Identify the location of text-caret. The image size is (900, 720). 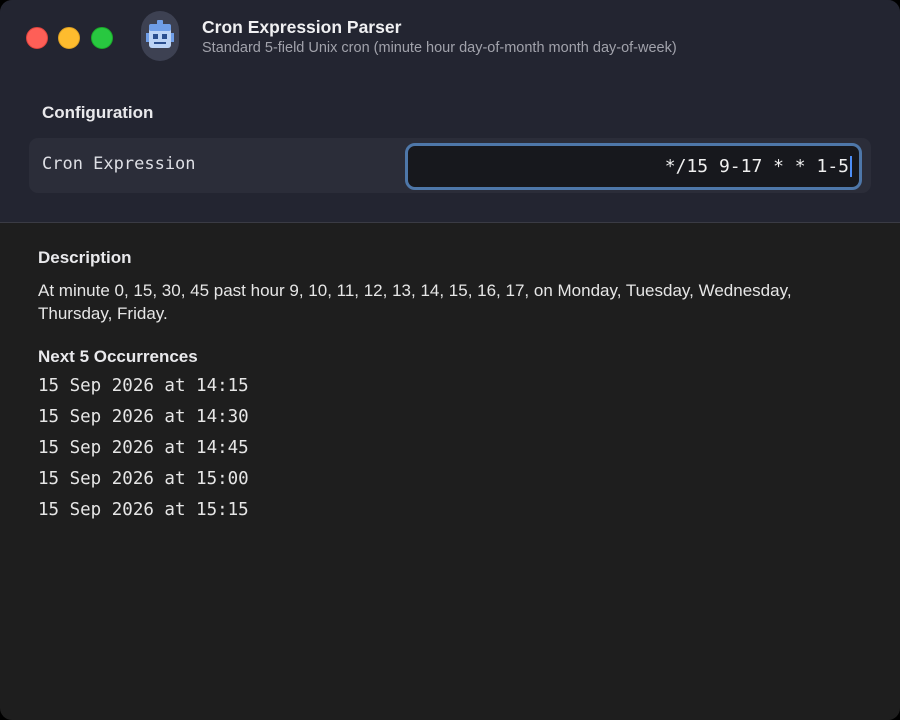
(851, 166).